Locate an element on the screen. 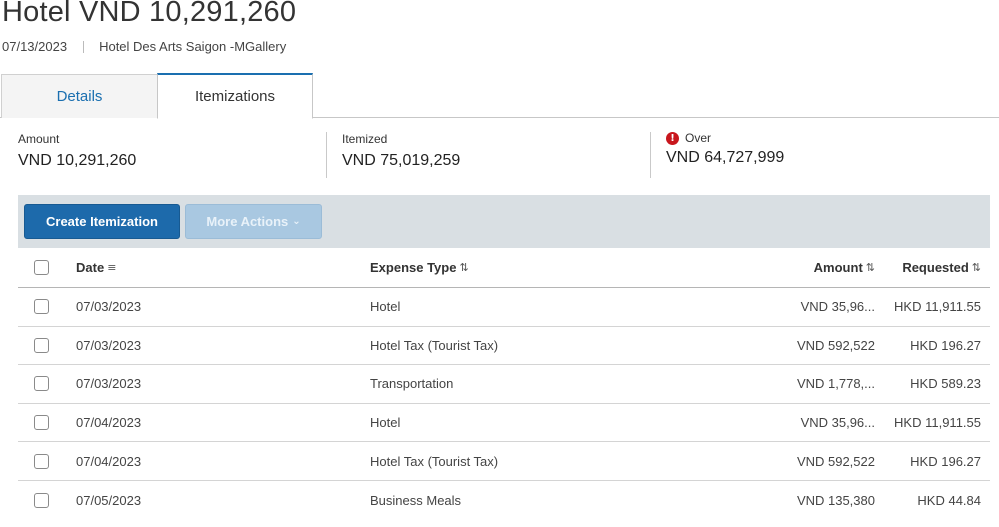 This screenshot has width=999, height=527. over-value: VND 64,727,999 is located at coordinates (725, 157).